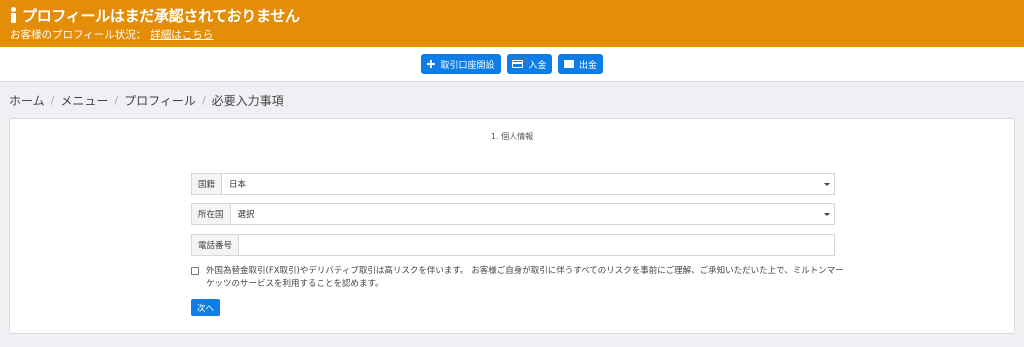 The width and height of the screenshot is (1024, 347). Describe the element at coordinates (207, 184) in the screenshot. I see `nationality-label: 国籍` at that location.